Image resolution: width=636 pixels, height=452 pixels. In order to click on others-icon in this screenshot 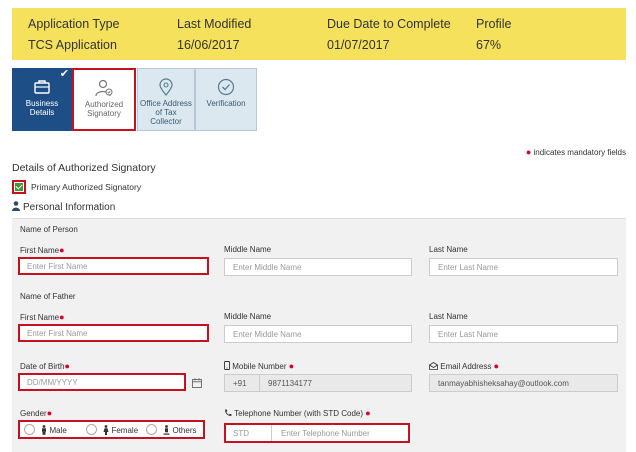, I will do `click(166, 430)`.